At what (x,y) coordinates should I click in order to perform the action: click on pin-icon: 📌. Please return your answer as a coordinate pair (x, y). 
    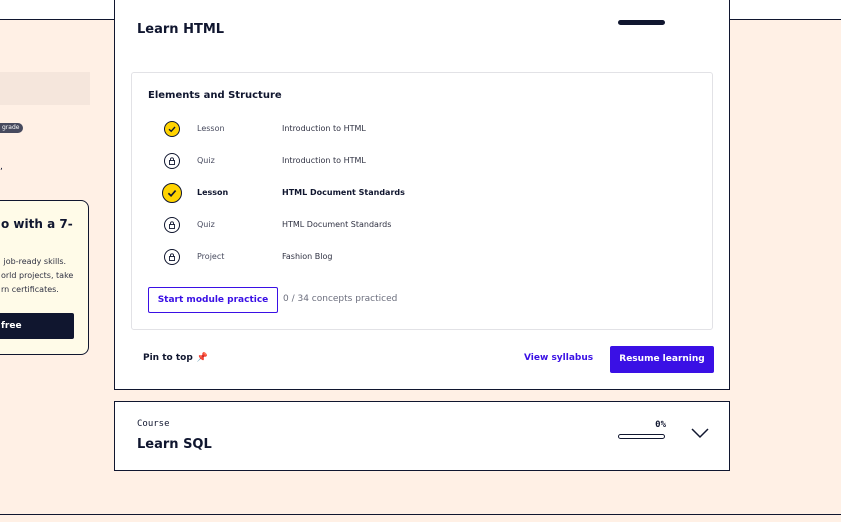
    Looking at the image, I should click on (202, 358).